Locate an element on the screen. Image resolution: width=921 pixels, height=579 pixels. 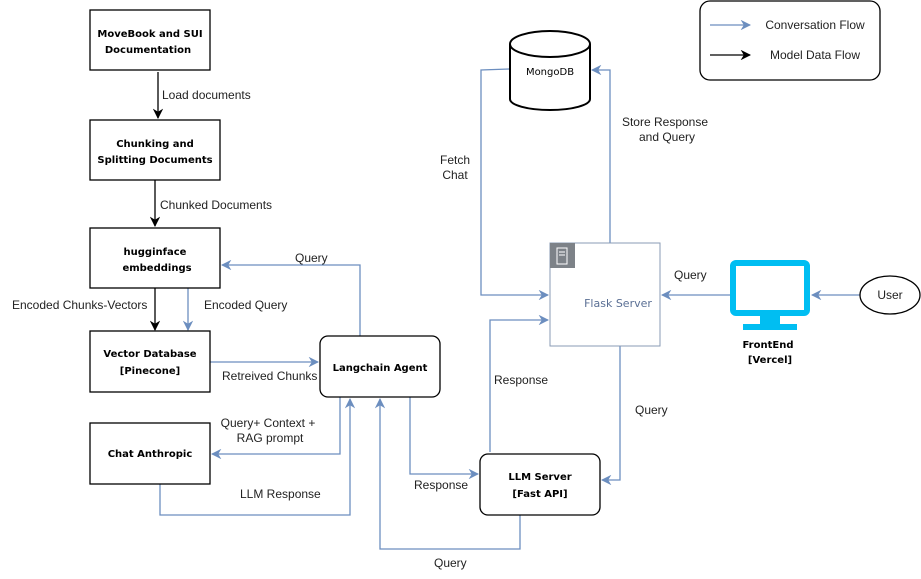
edge-label-rag-1: Query+ Context + is located at coordinates (268, 423).